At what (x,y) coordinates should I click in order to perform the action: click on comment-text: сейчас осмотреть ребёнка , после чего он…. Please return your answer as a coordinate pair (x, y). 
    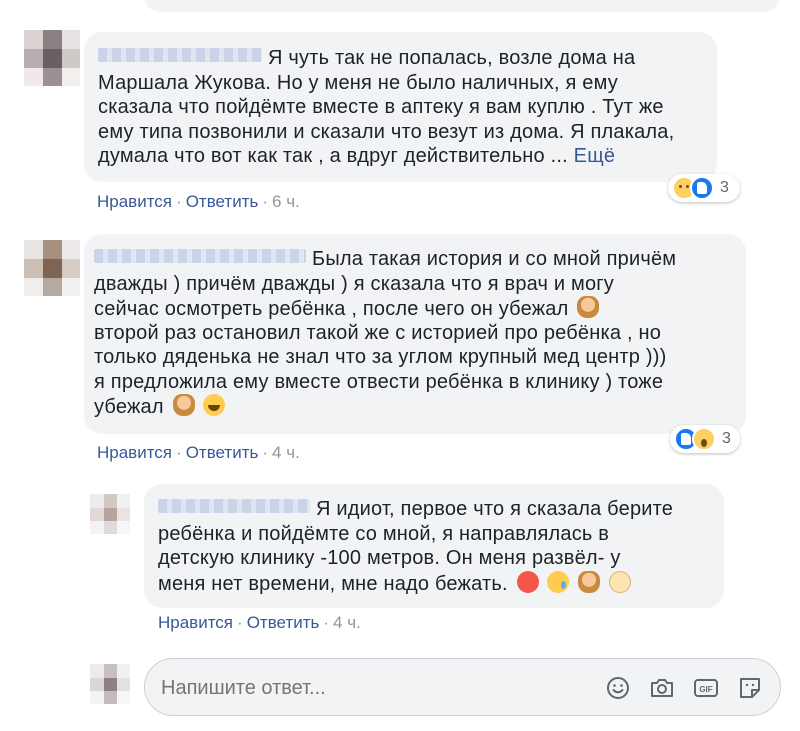
    Looking at the image, I should click on (331, 309).